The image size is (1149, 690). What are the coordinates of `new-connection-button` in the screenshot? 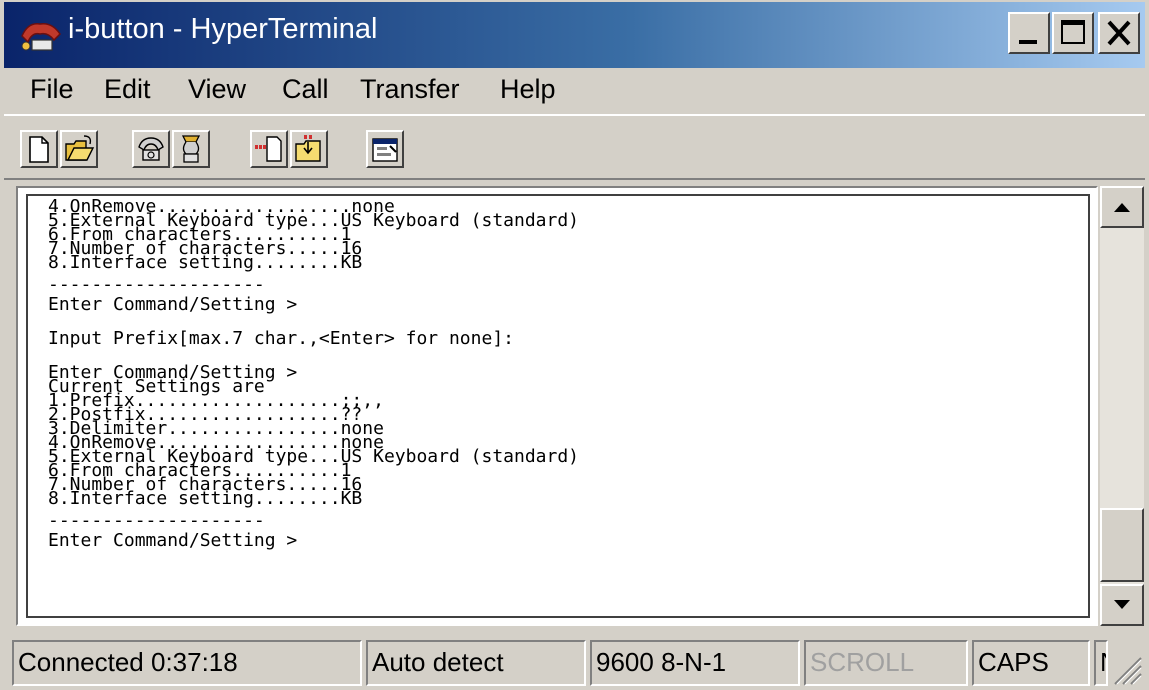 It's located at (39, 149).